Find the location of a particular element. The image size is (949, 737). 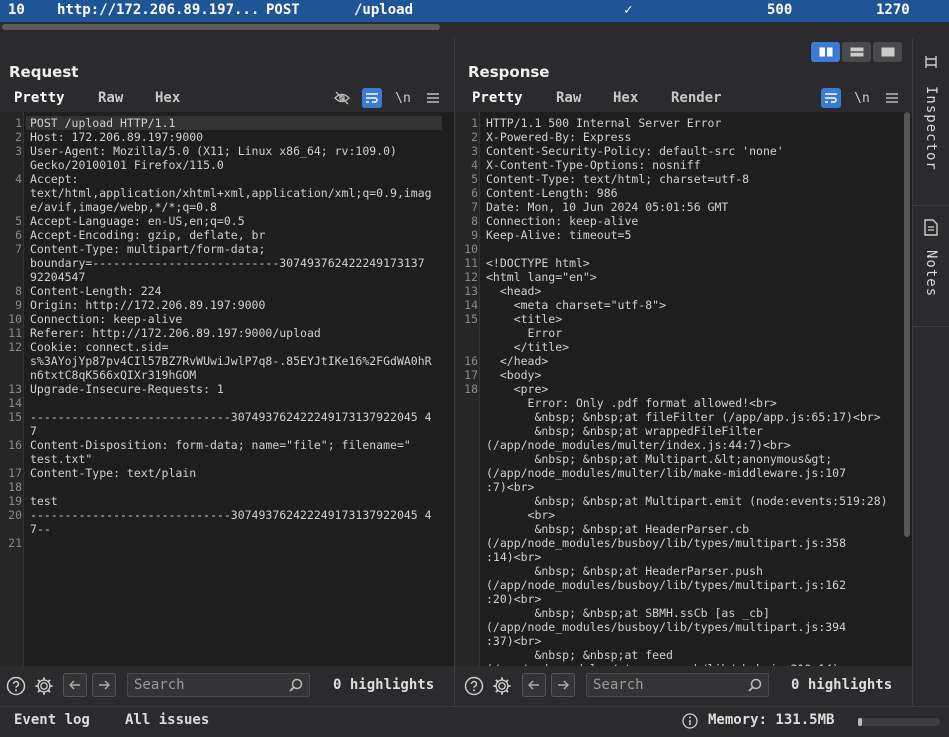

code-line: Content-Length: 224 is located at coordinates (96, 291).